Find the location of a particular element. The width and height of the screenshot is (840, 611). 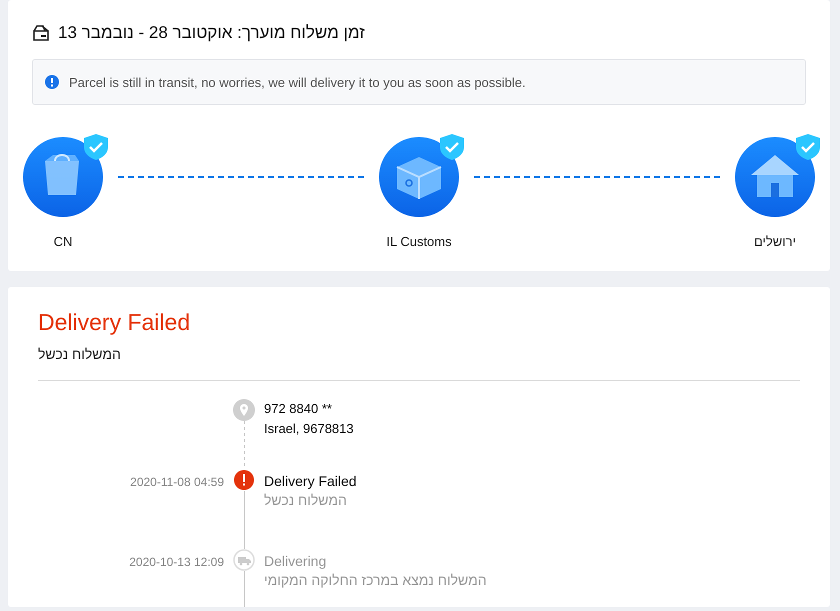

notice-text: Parcel is still in transit, no worries, we will delivery it to you as soon as possible. is located at coordinates (297, 82).